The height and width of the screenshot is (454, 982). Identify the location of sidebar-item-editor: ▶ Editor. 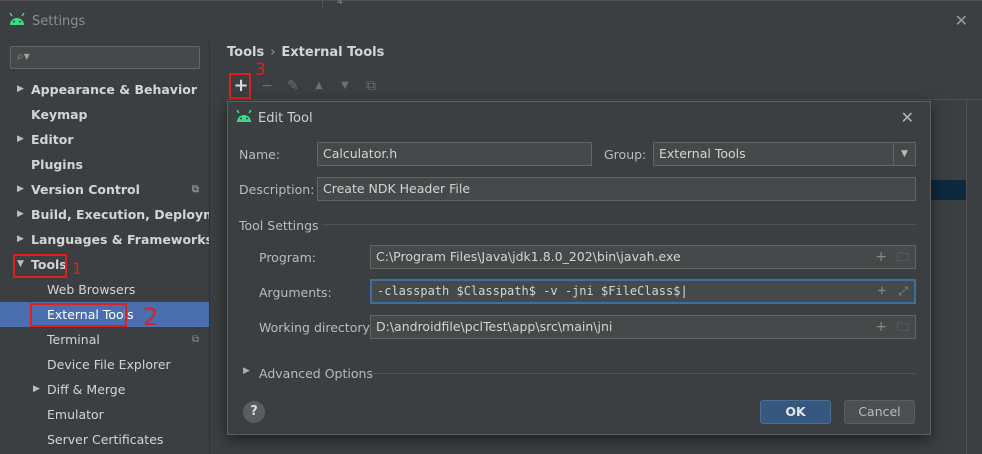
(104, 139).